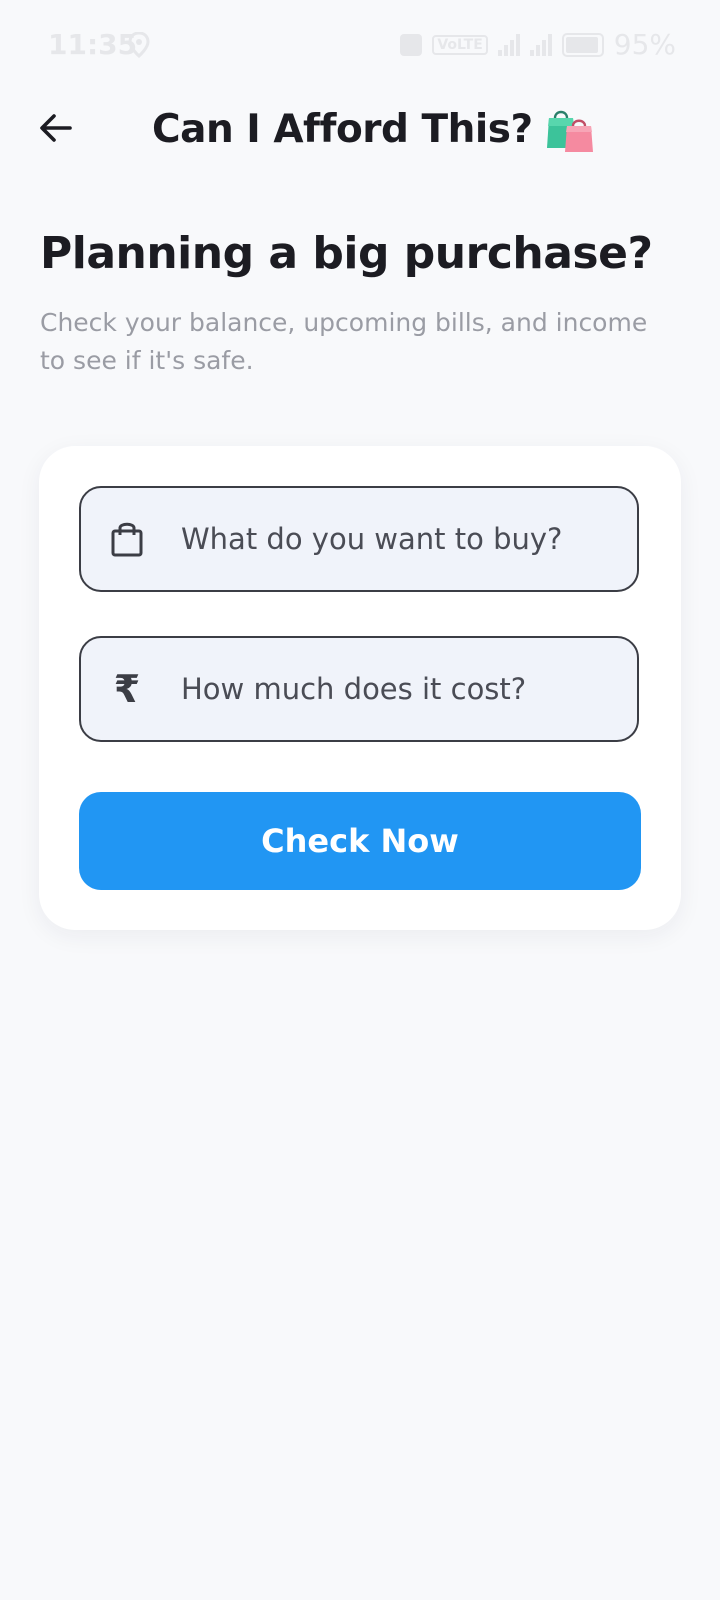  Describe the element at coordinates (644, 44) in the screenshot. I see `battery-percent: 95%` at that location.